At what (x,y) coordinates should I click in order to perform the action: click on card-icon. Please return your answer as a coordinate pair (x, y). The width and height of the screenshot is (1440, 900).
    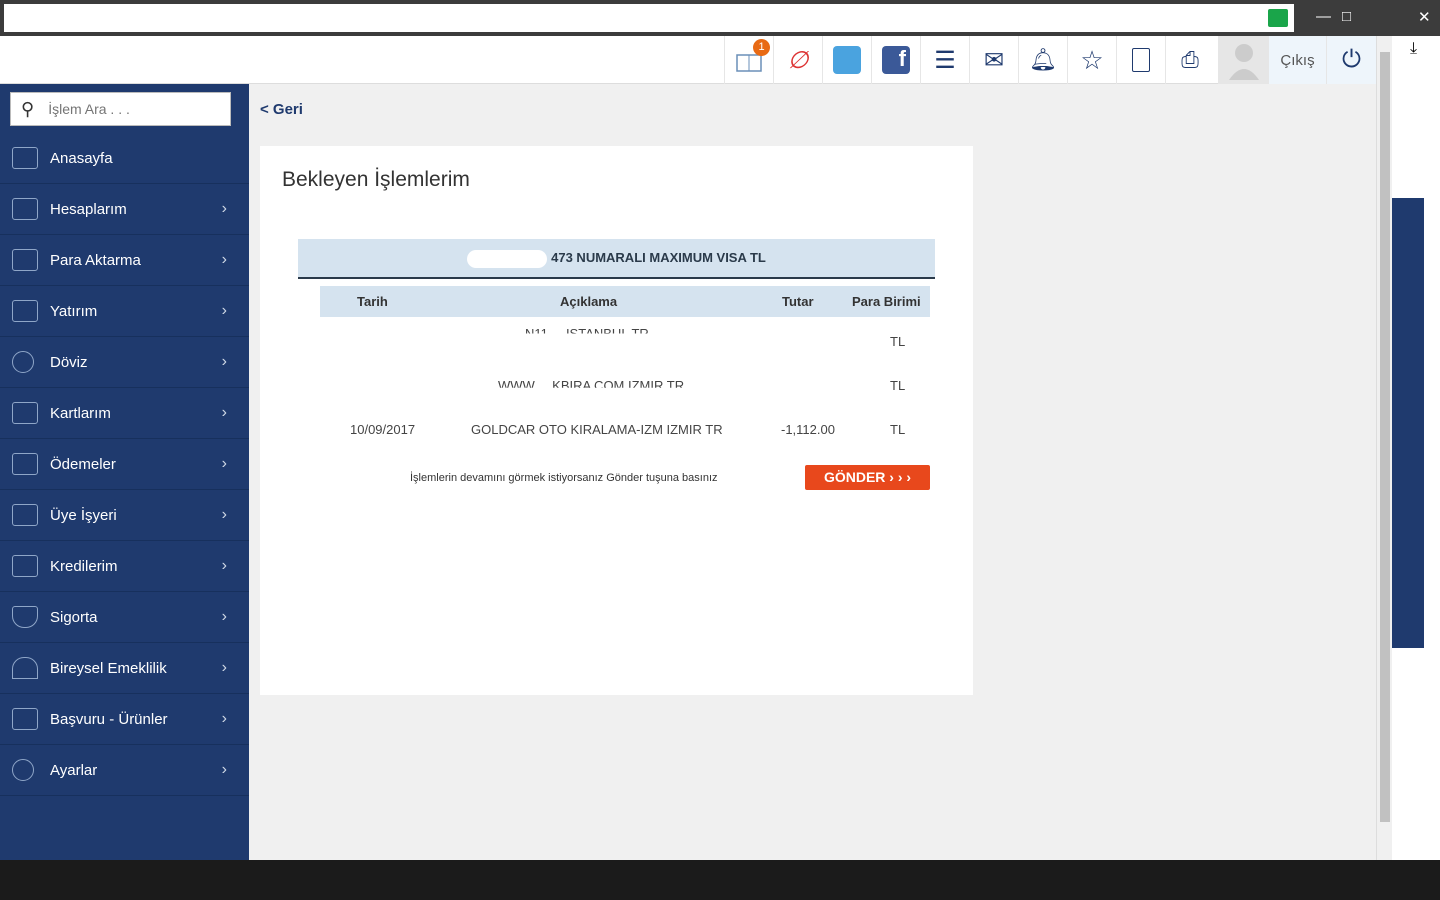
    Looking at the image, I should click on (25, 413).